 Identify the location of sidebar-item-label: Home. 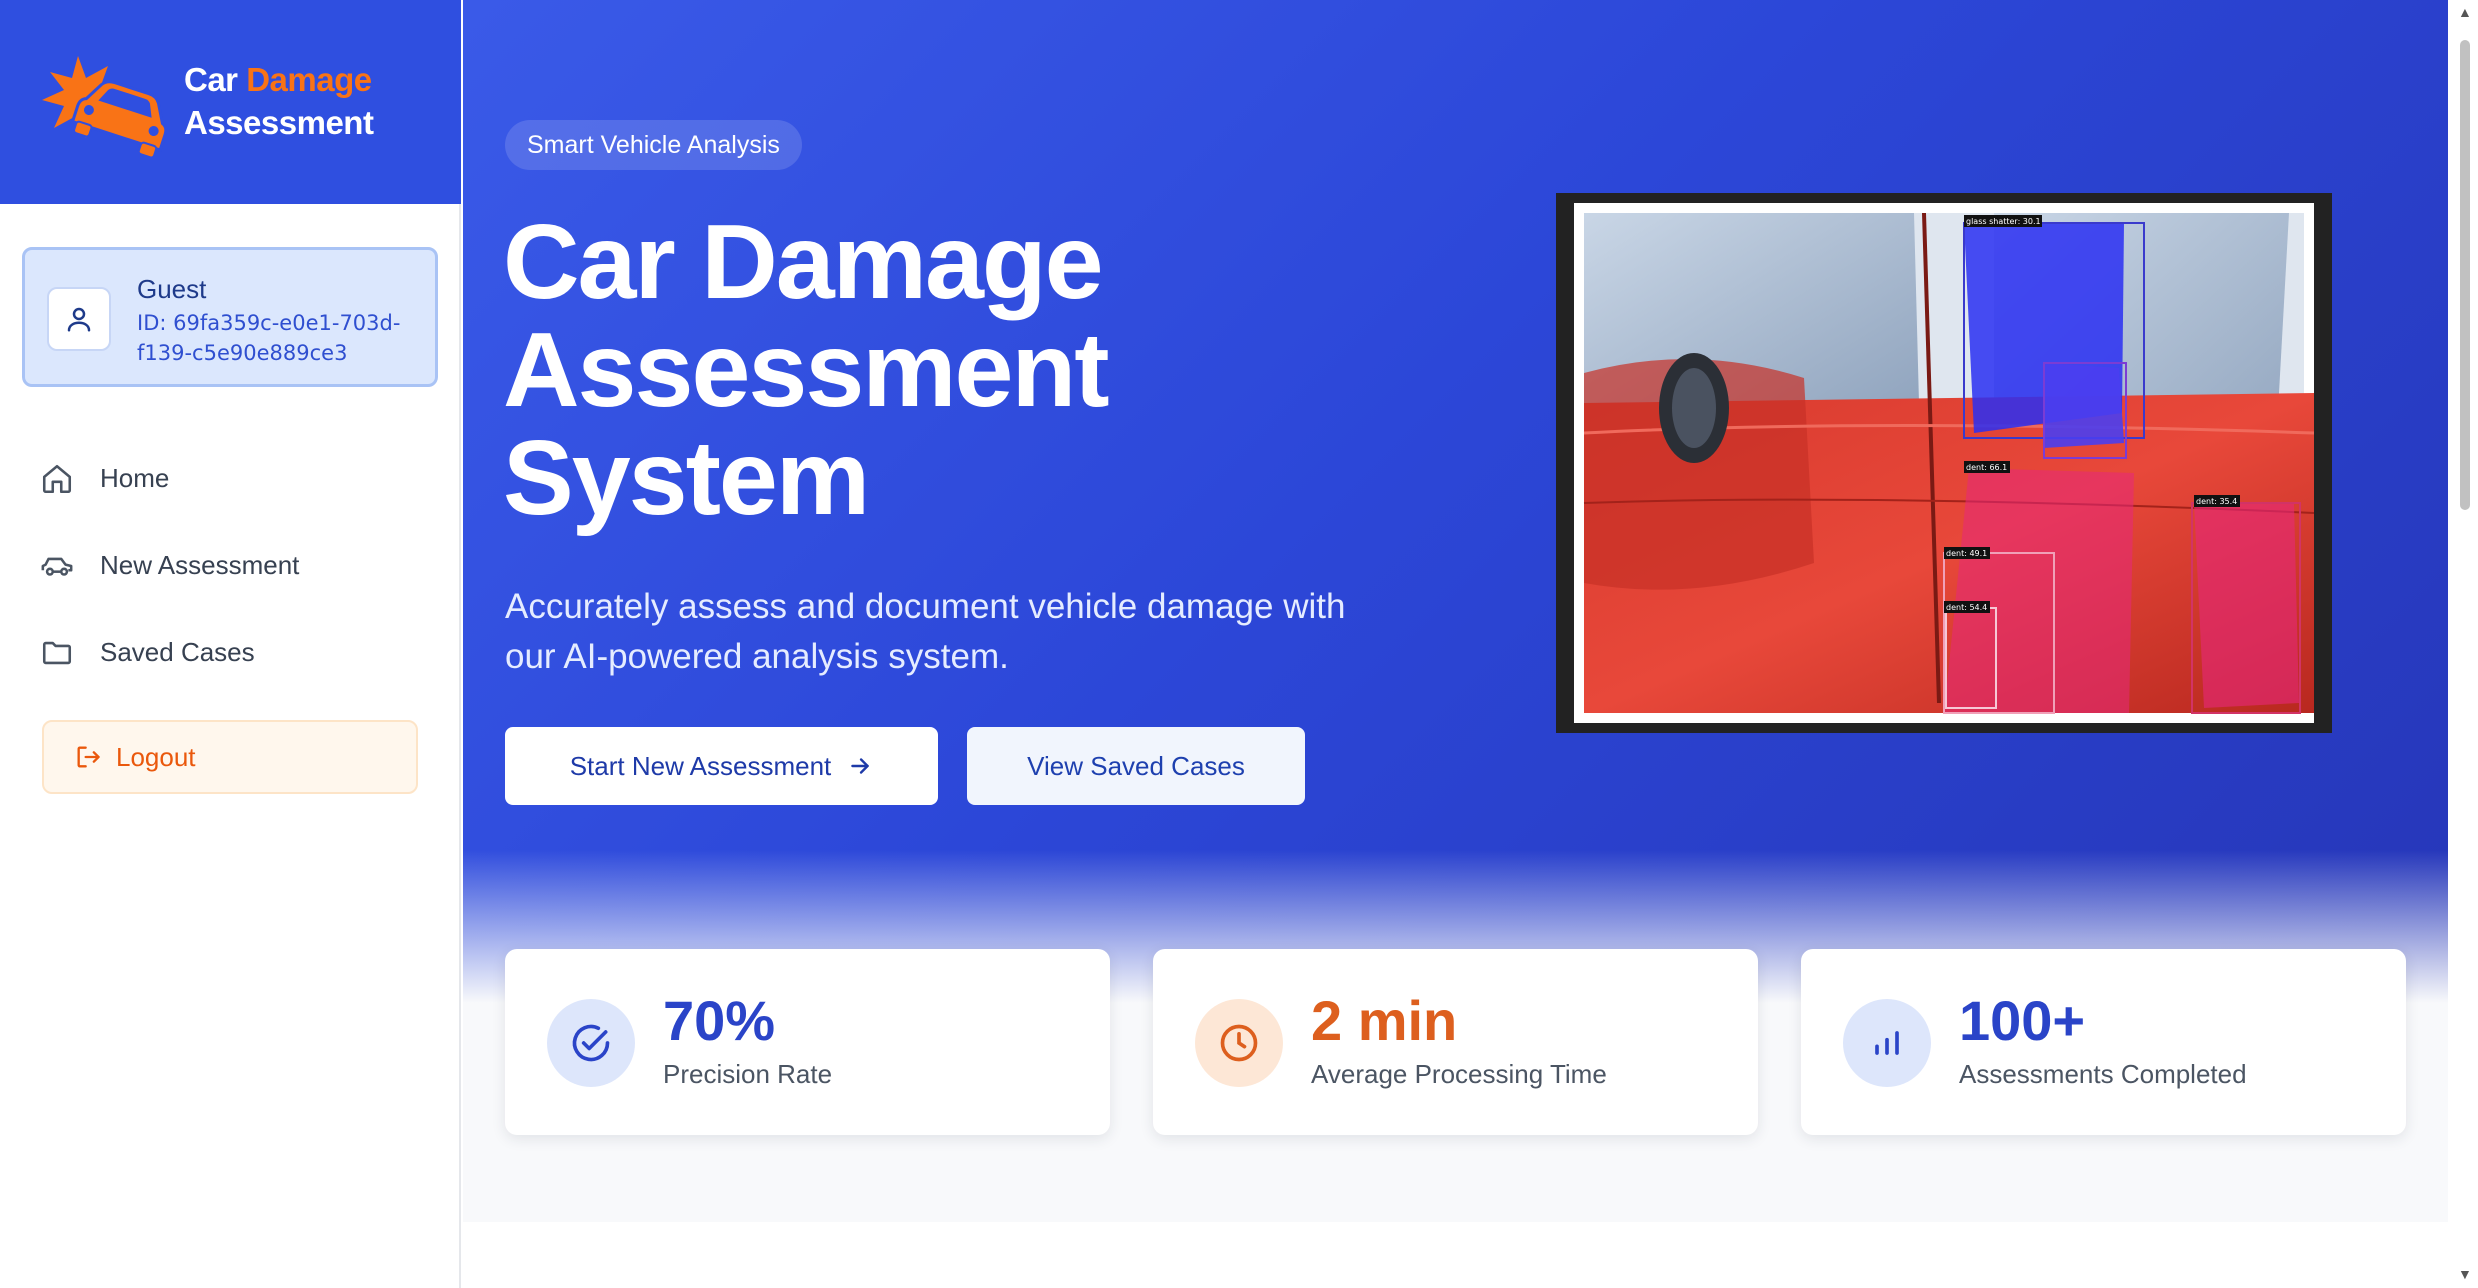
(135, 478).